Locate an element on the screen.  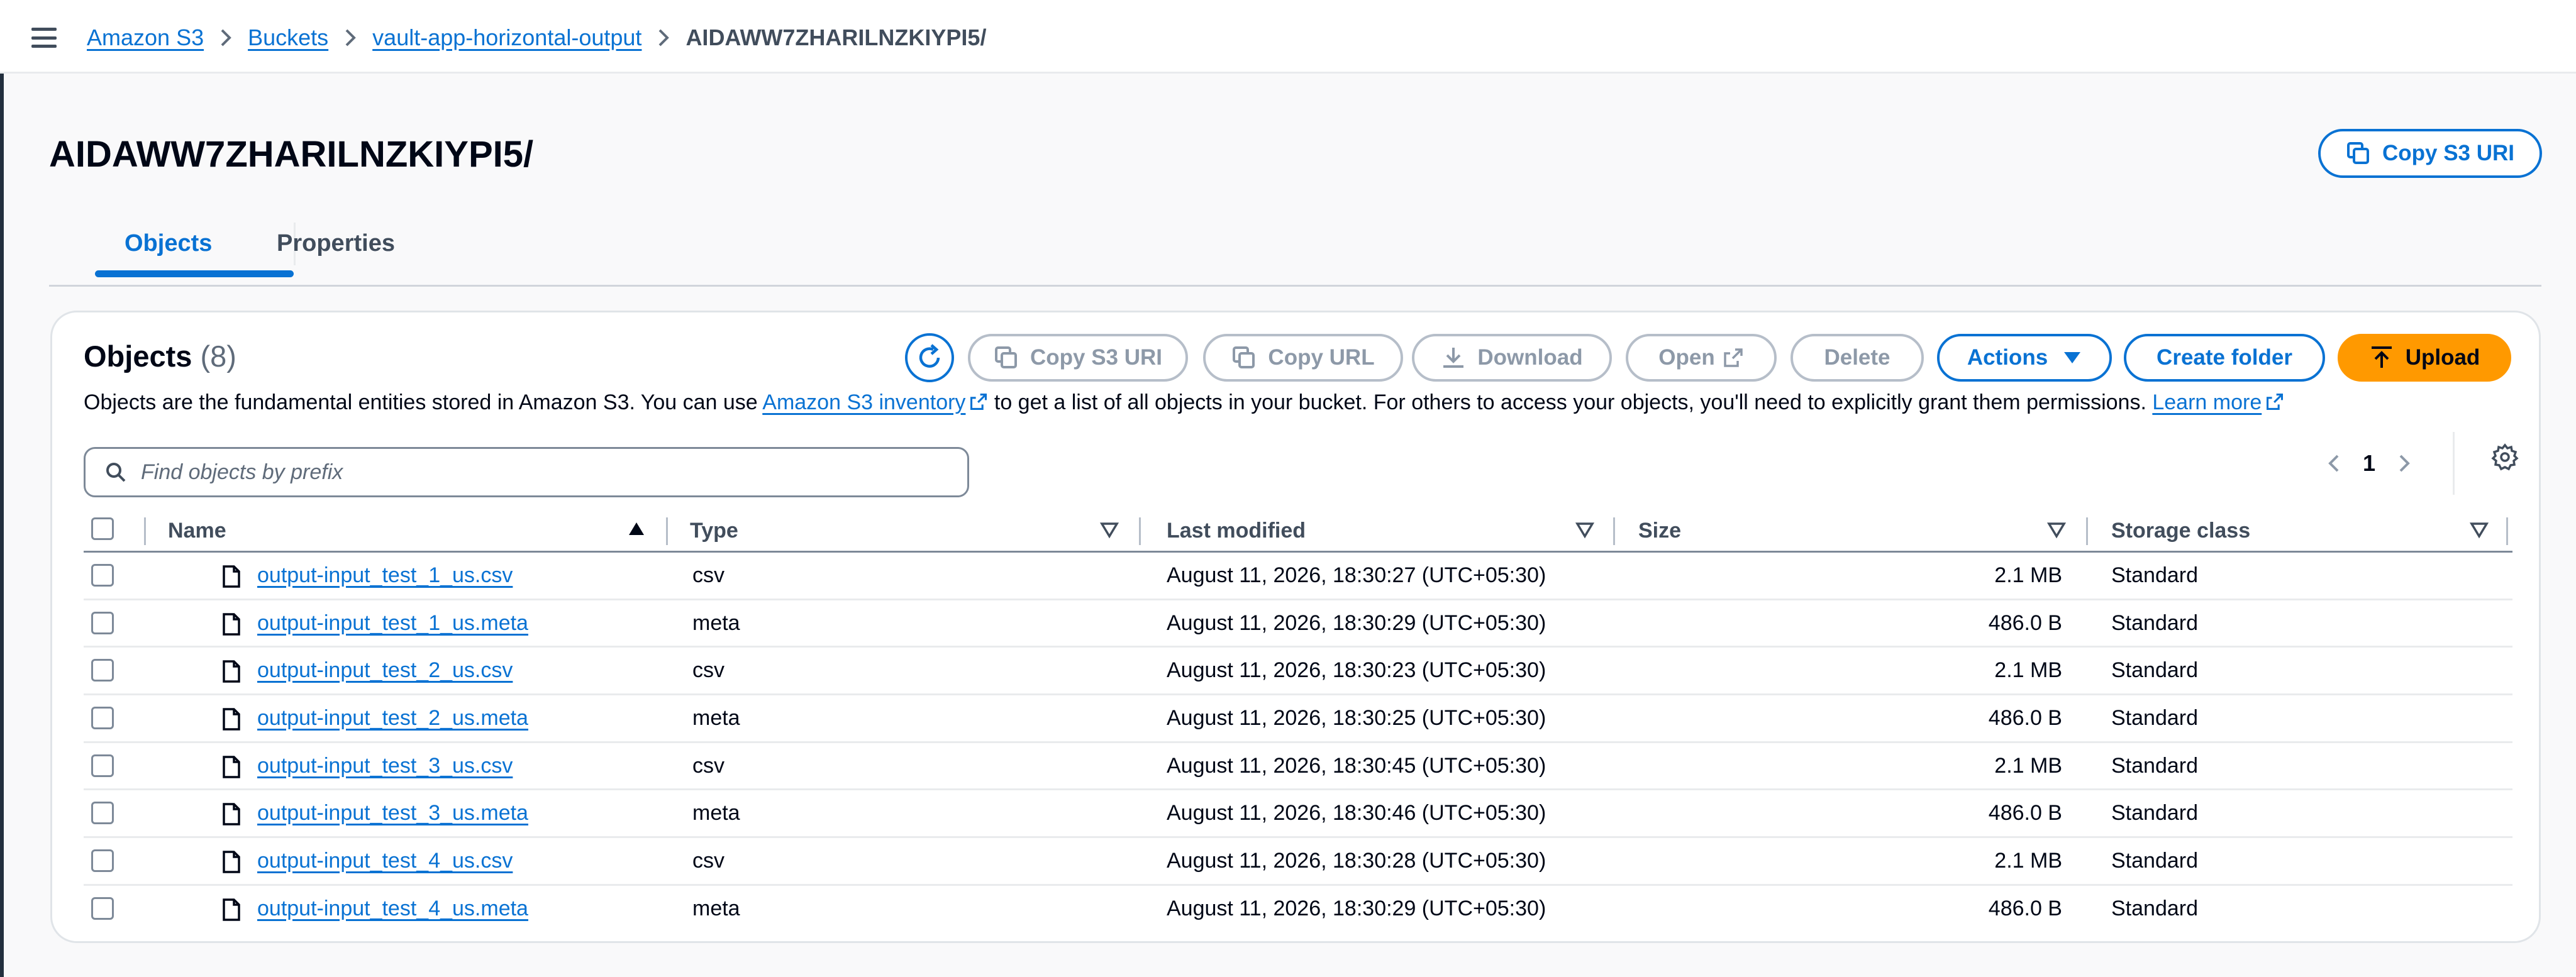
copy-s3-uri-header-button: Copy S3 URI is located at coordinates (2430, 153).